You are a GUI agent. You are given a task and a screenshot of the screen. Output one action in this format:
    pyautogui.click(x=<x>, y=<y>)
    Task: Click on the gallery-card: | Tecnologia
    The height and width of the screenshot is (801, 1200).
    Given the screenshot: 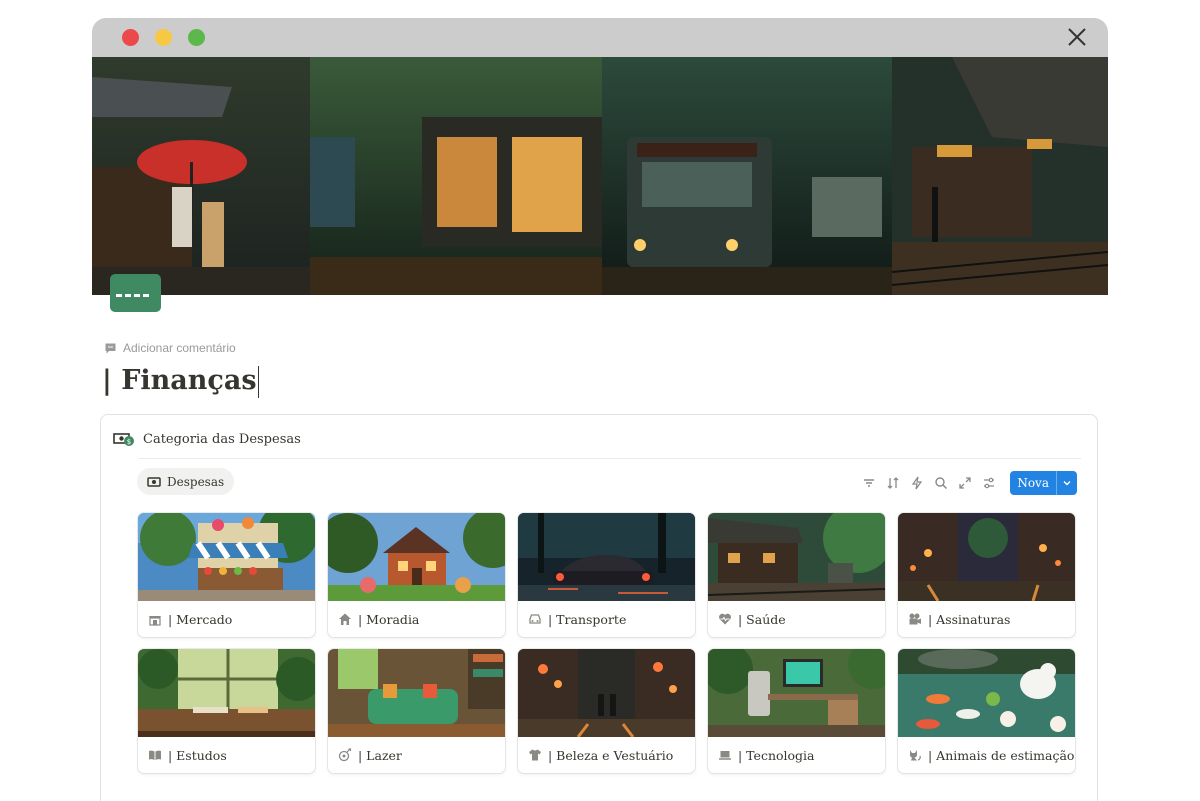 What is the action you would take?
    pyautogui.click(x=796, y=711)
    